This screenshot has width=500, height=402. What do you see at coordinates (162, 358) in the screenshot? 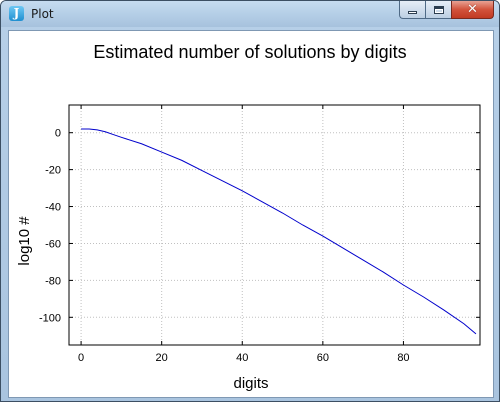
I see `x-tick-label: 20` at bounding box center [162, 358].